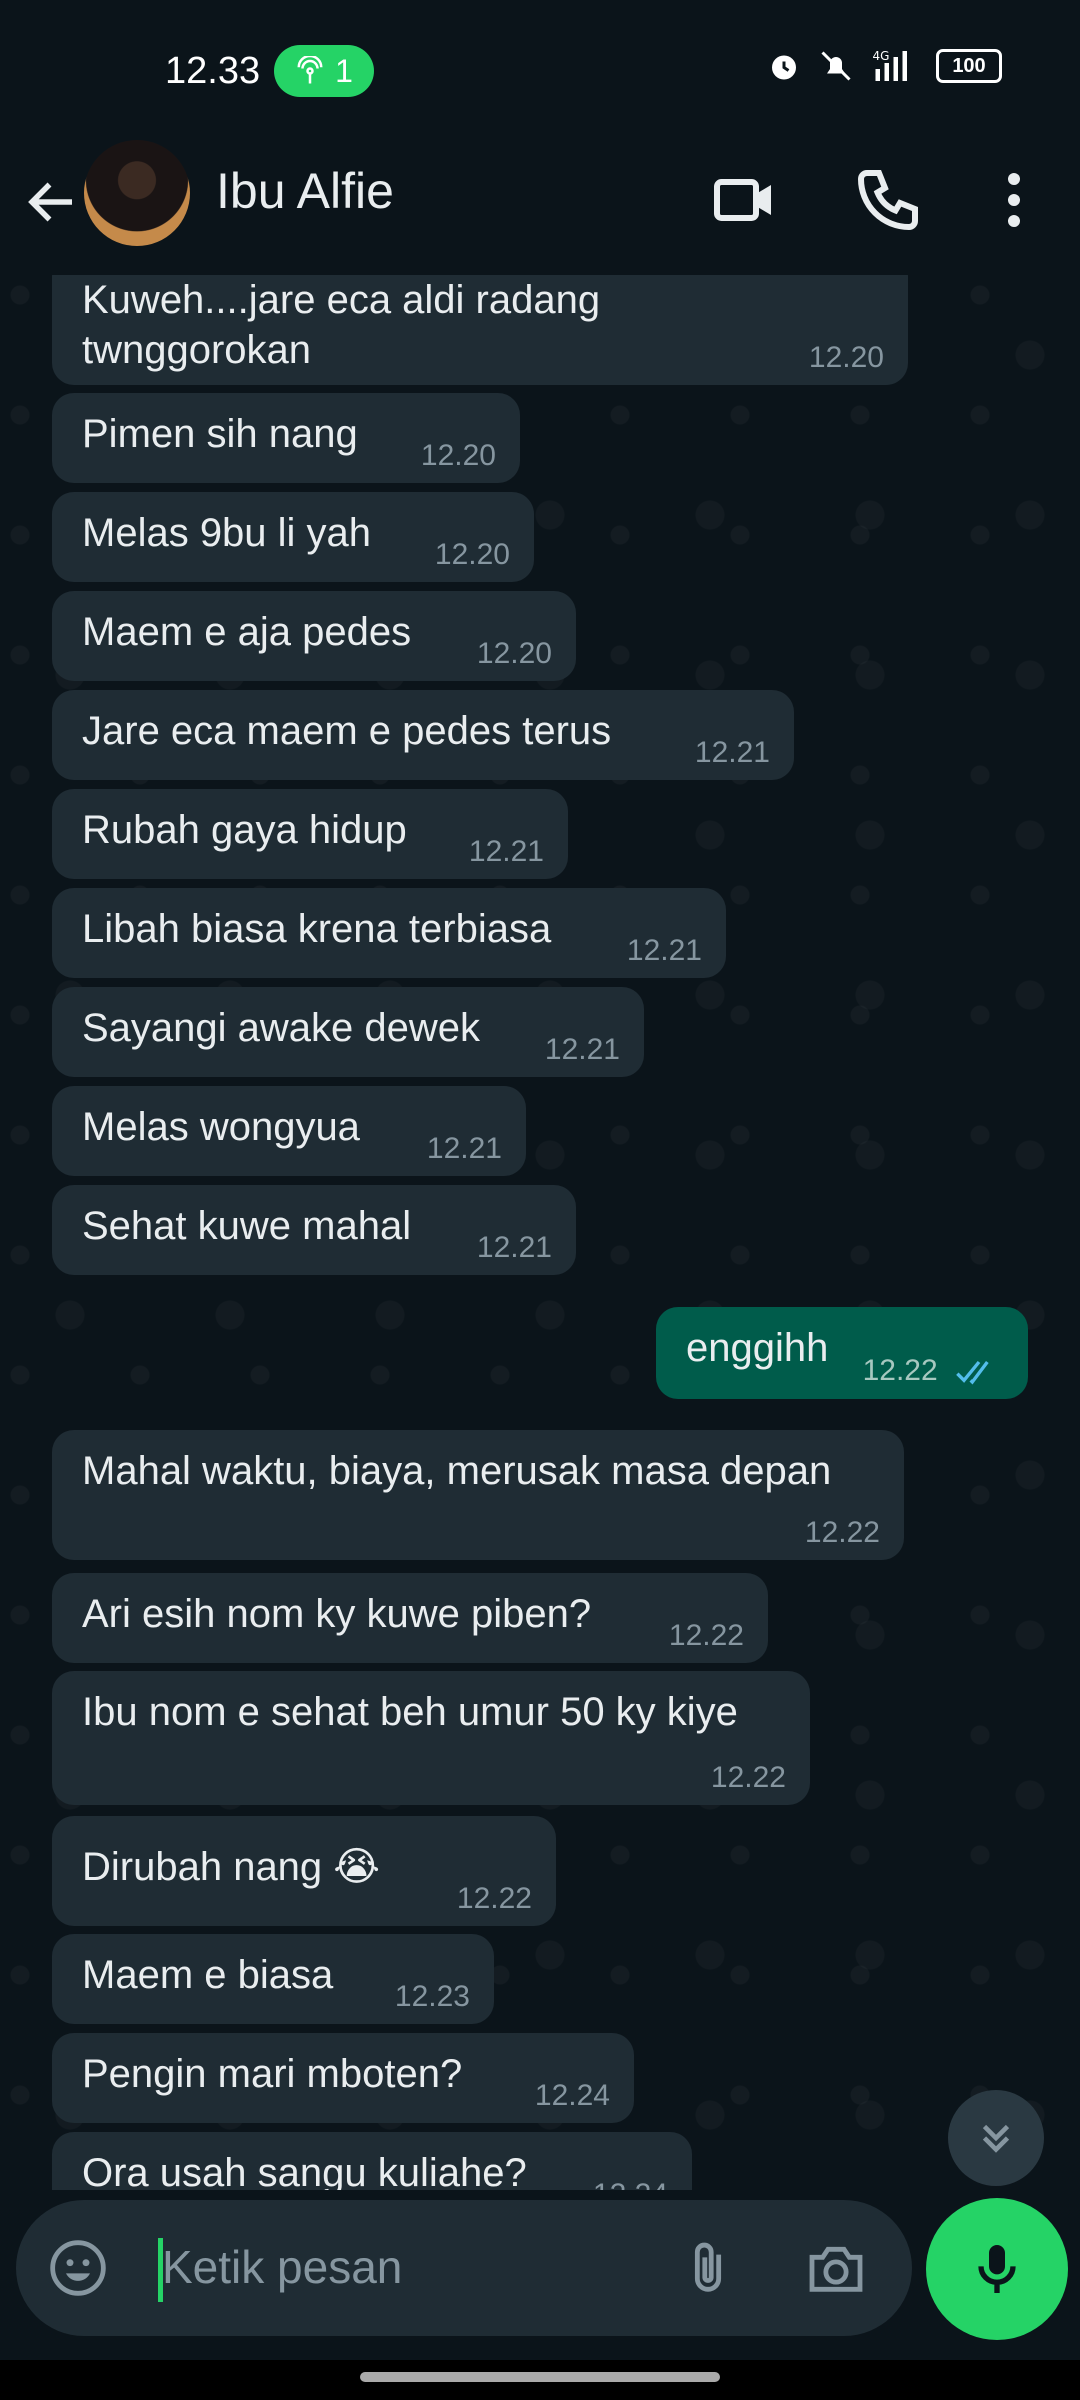 The image size is (1080, 2400). I want to click on message-bubble: Rubah gaya hidup 12.21, so click(310, 834).